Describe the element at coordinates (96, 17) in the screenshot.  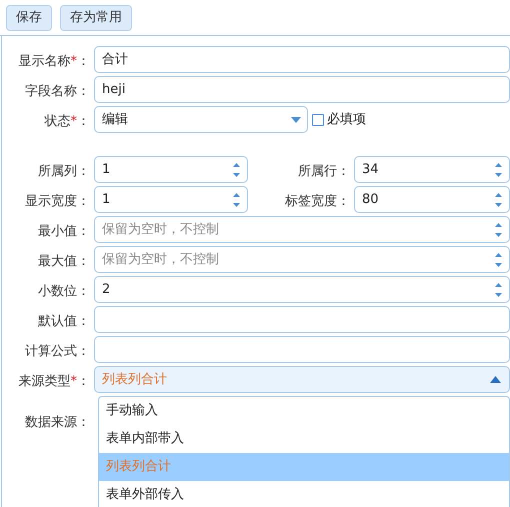
I see `toolbar-button: 存为常用` at that location.